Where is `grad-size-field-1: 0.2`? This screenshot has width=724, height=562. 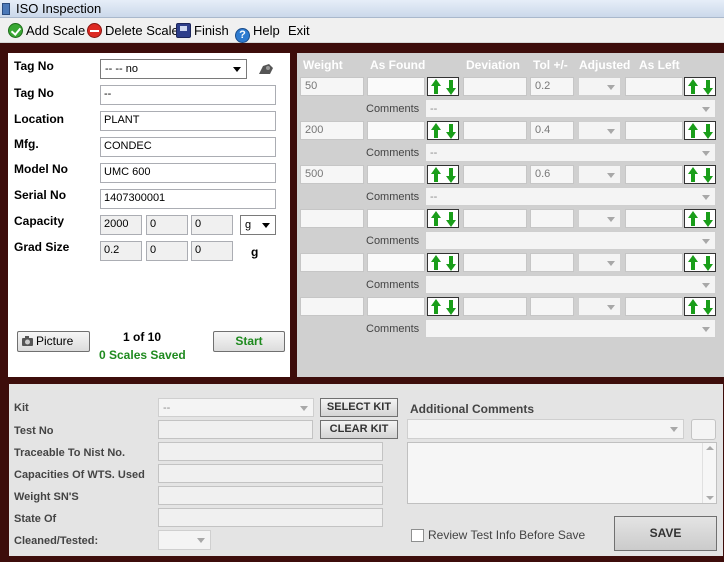
grad-size-field-1: 0.2 is located at coordinates (121, 251).